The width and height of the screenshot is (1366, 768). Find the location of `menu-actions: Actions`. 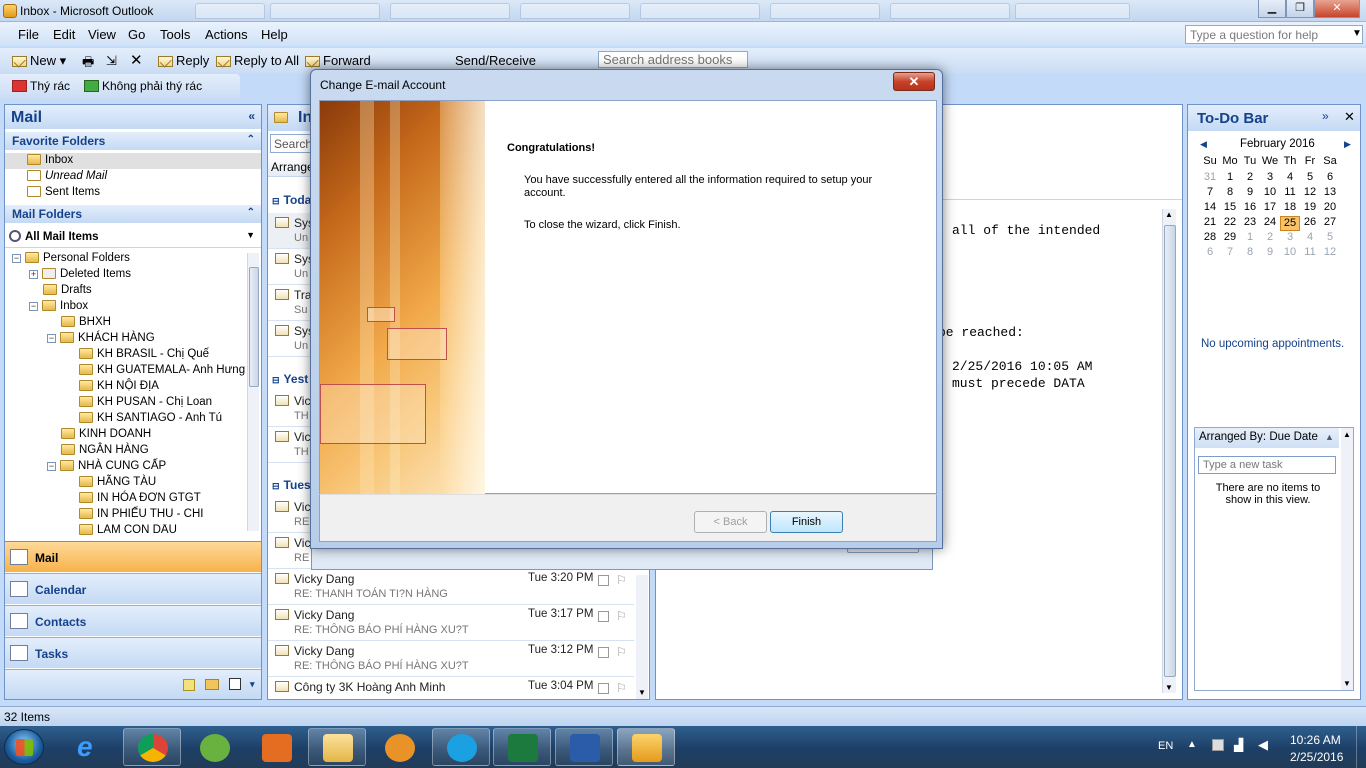

menu-actions: Actions is located at coordinates (226, 34).